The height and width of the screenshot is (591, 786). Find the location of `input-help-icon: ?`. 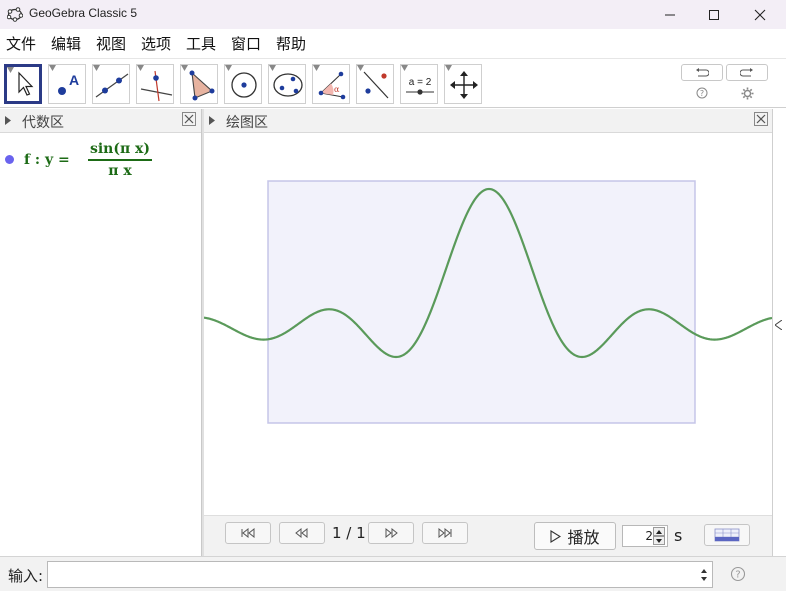

input-help-icon: ? is located at coordinates (738, 574).